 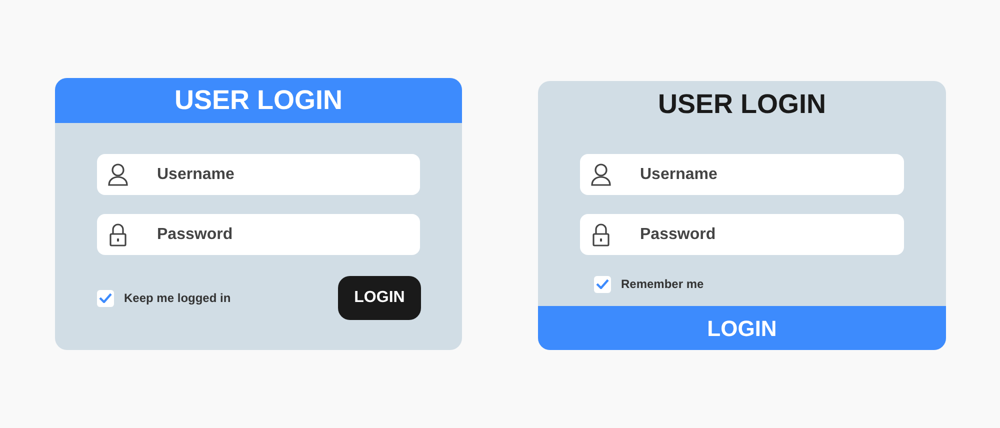 I want to click on checkbox-label: Remember me, so click(x=662, y=284).